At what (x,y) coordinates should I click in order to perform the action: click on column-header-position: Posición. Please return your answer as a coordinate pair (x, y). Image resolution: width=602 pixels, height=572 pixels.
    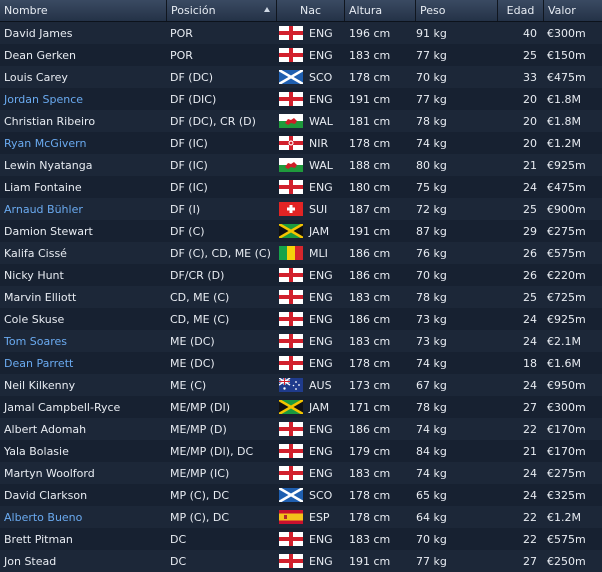
    Looking at the image, I should click on (222, 10).